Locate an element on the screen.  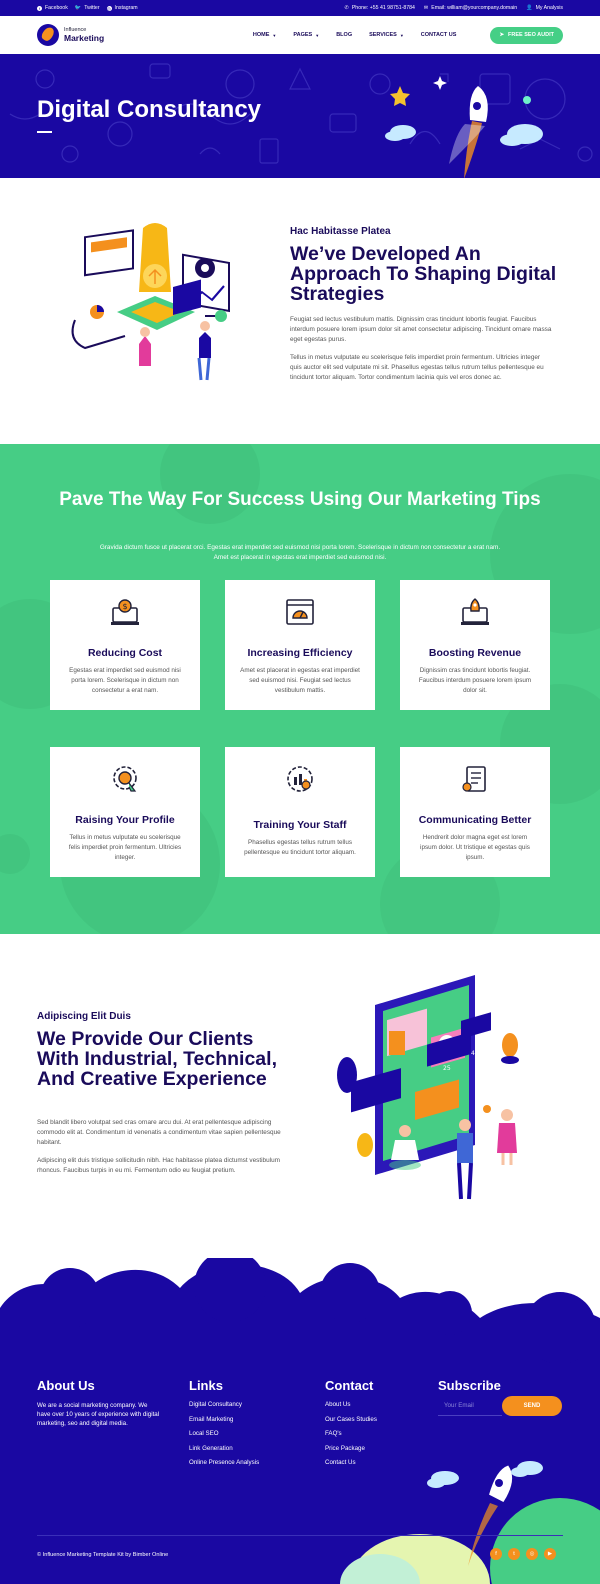
footer-divider is located at coordinates (300, 1535).